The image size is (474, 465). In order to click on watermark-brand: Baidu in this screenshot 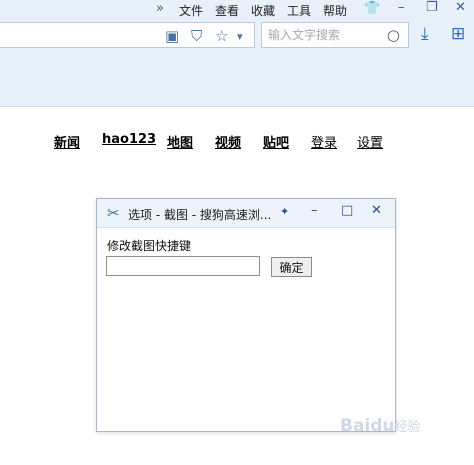, I will do `click(367, 426)`.